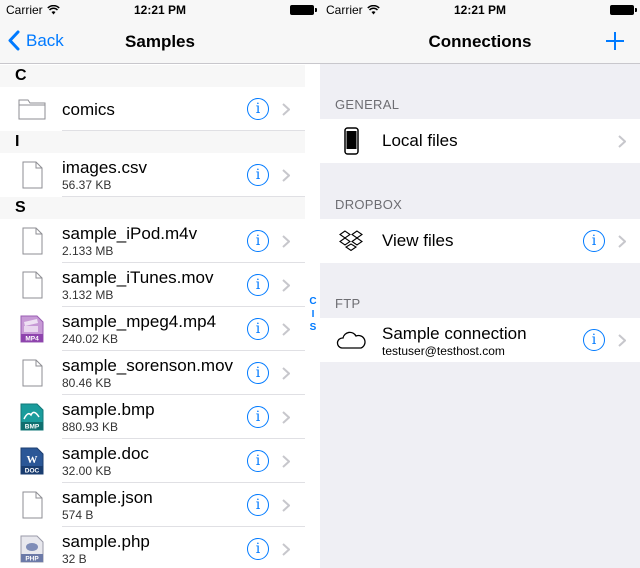 This screenshot has height=568, width=640. I want to click on file-size: 880.93 KB, so click(90, 427).